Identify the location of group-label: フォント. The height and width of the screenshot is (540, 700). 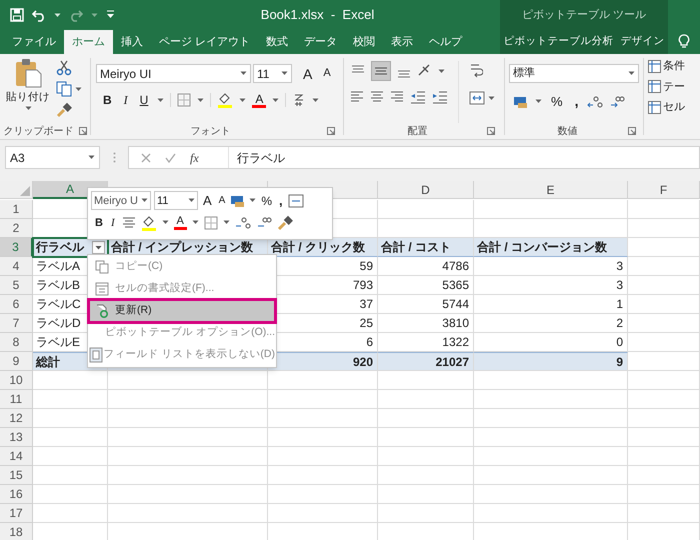
(210, 131).